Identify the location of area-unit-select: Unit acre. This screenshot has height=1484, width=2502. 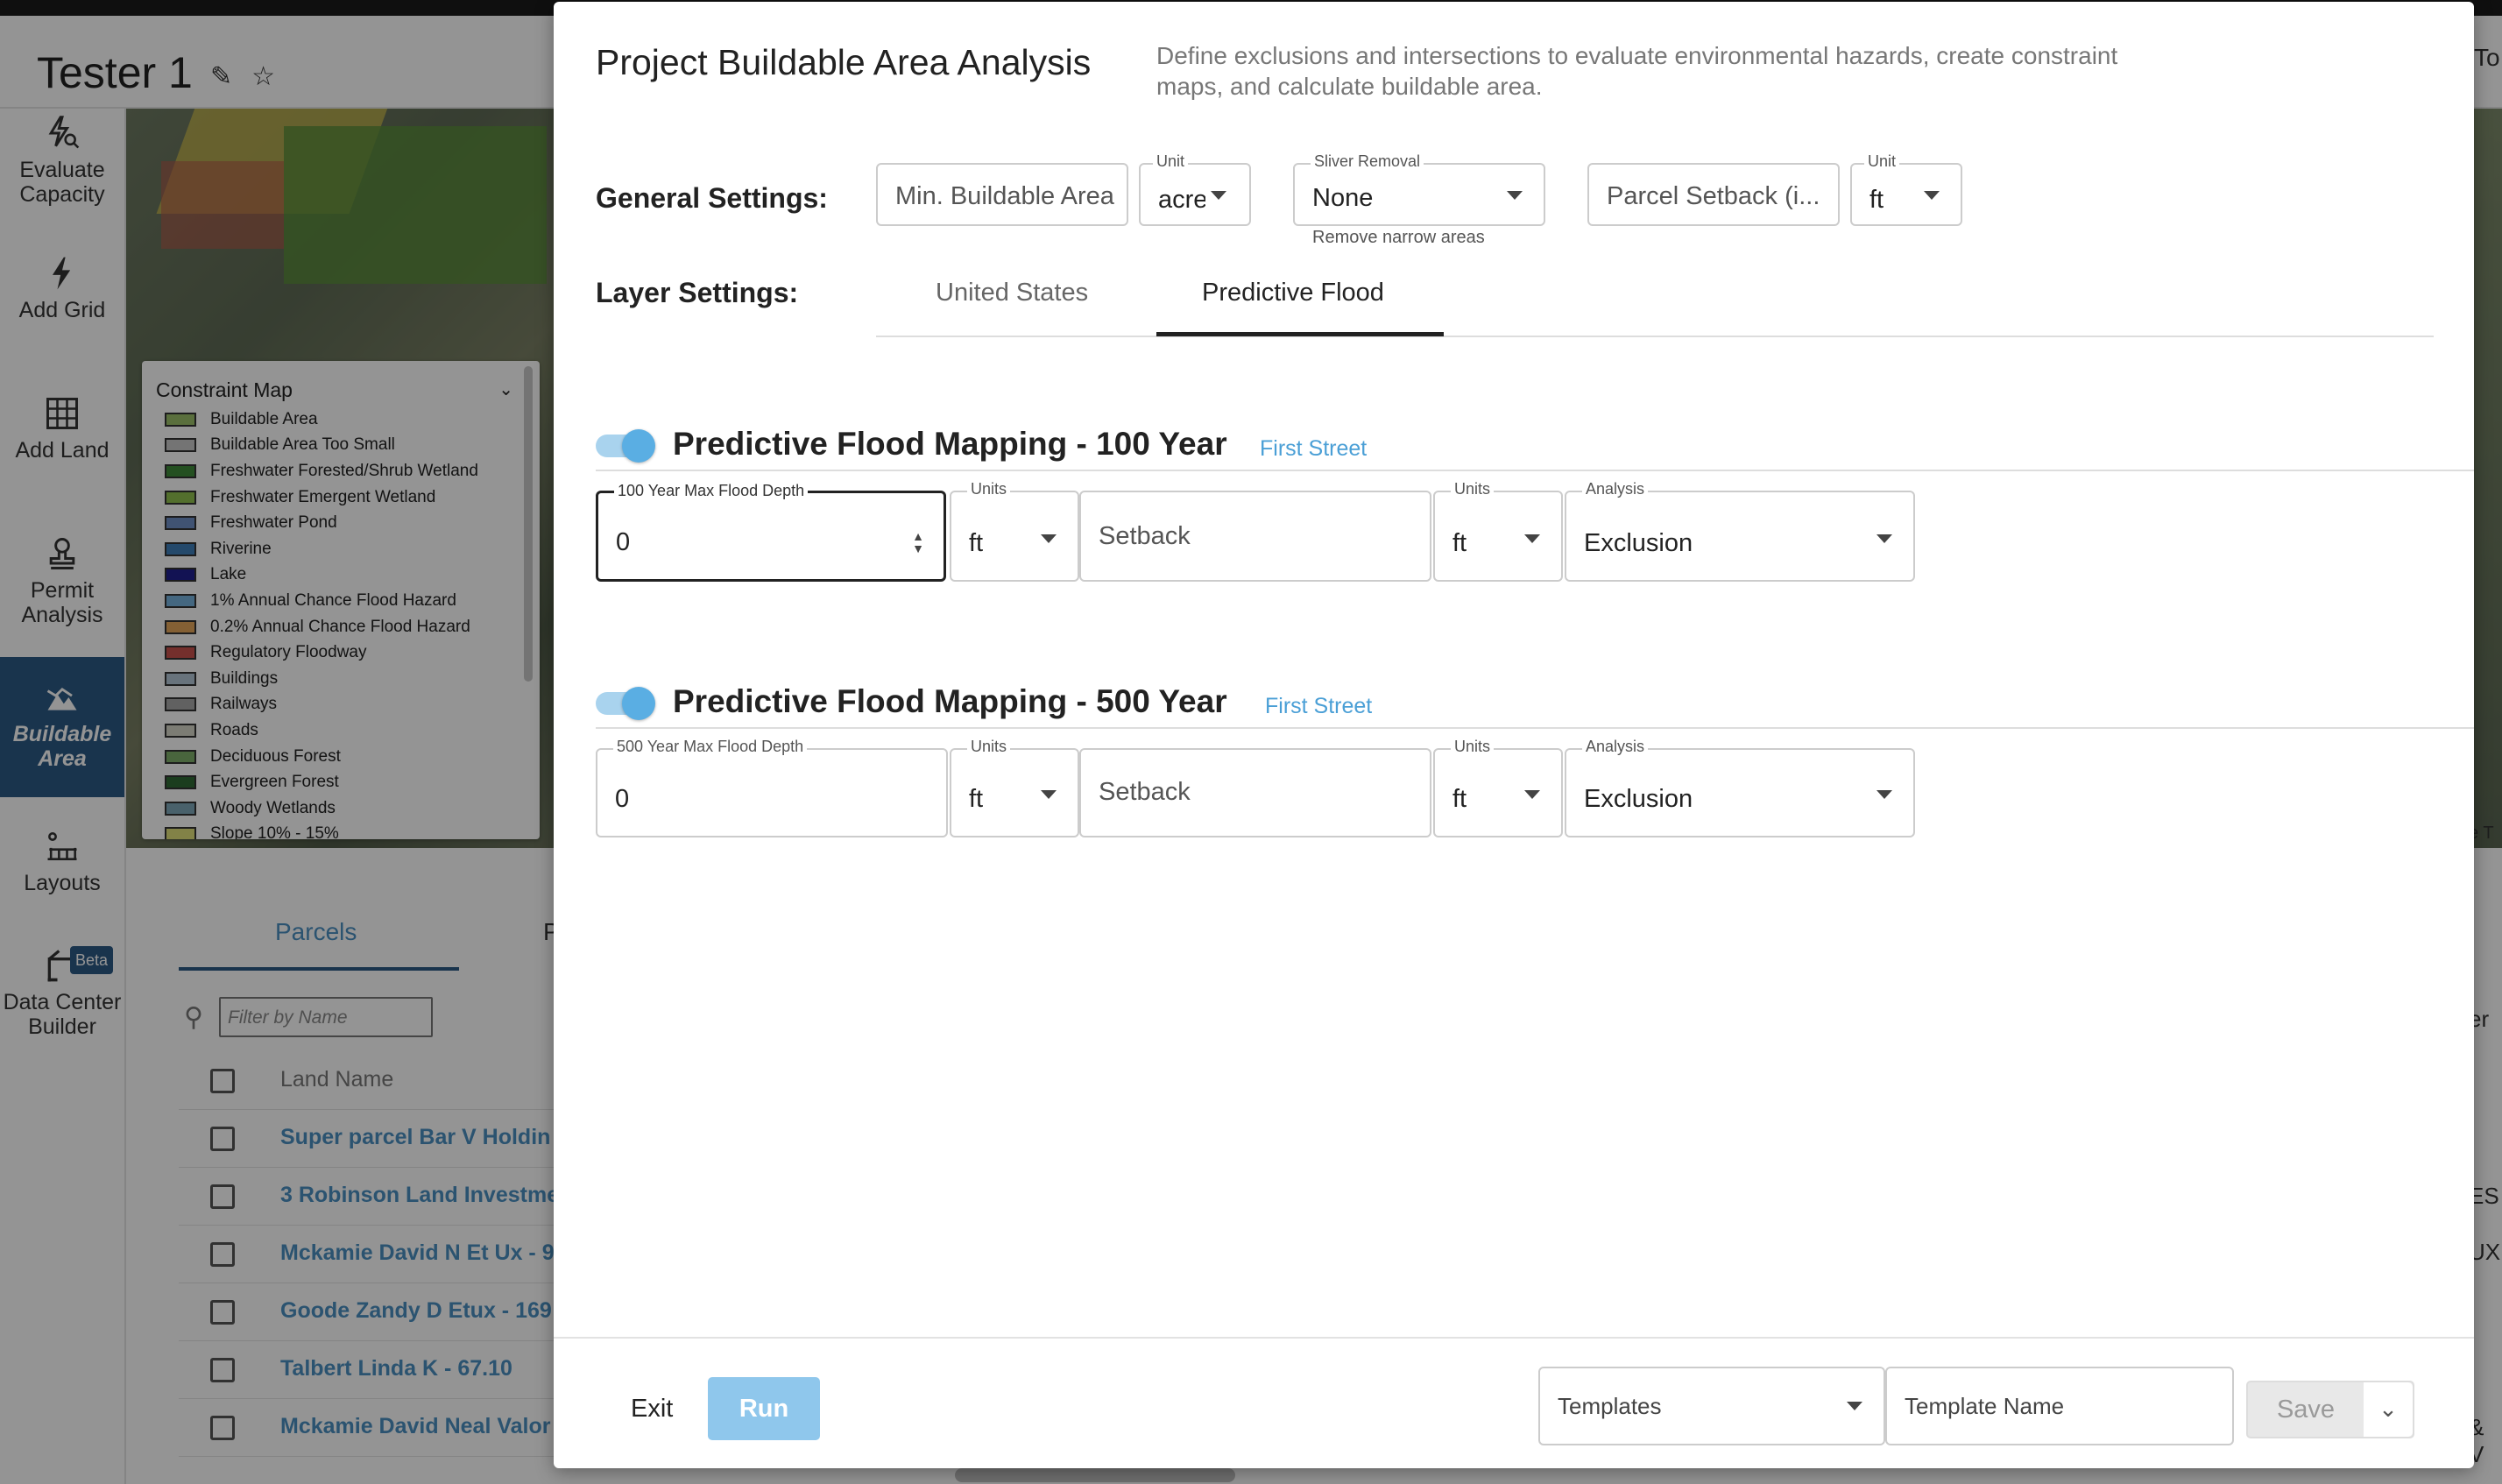
(1195, 189).